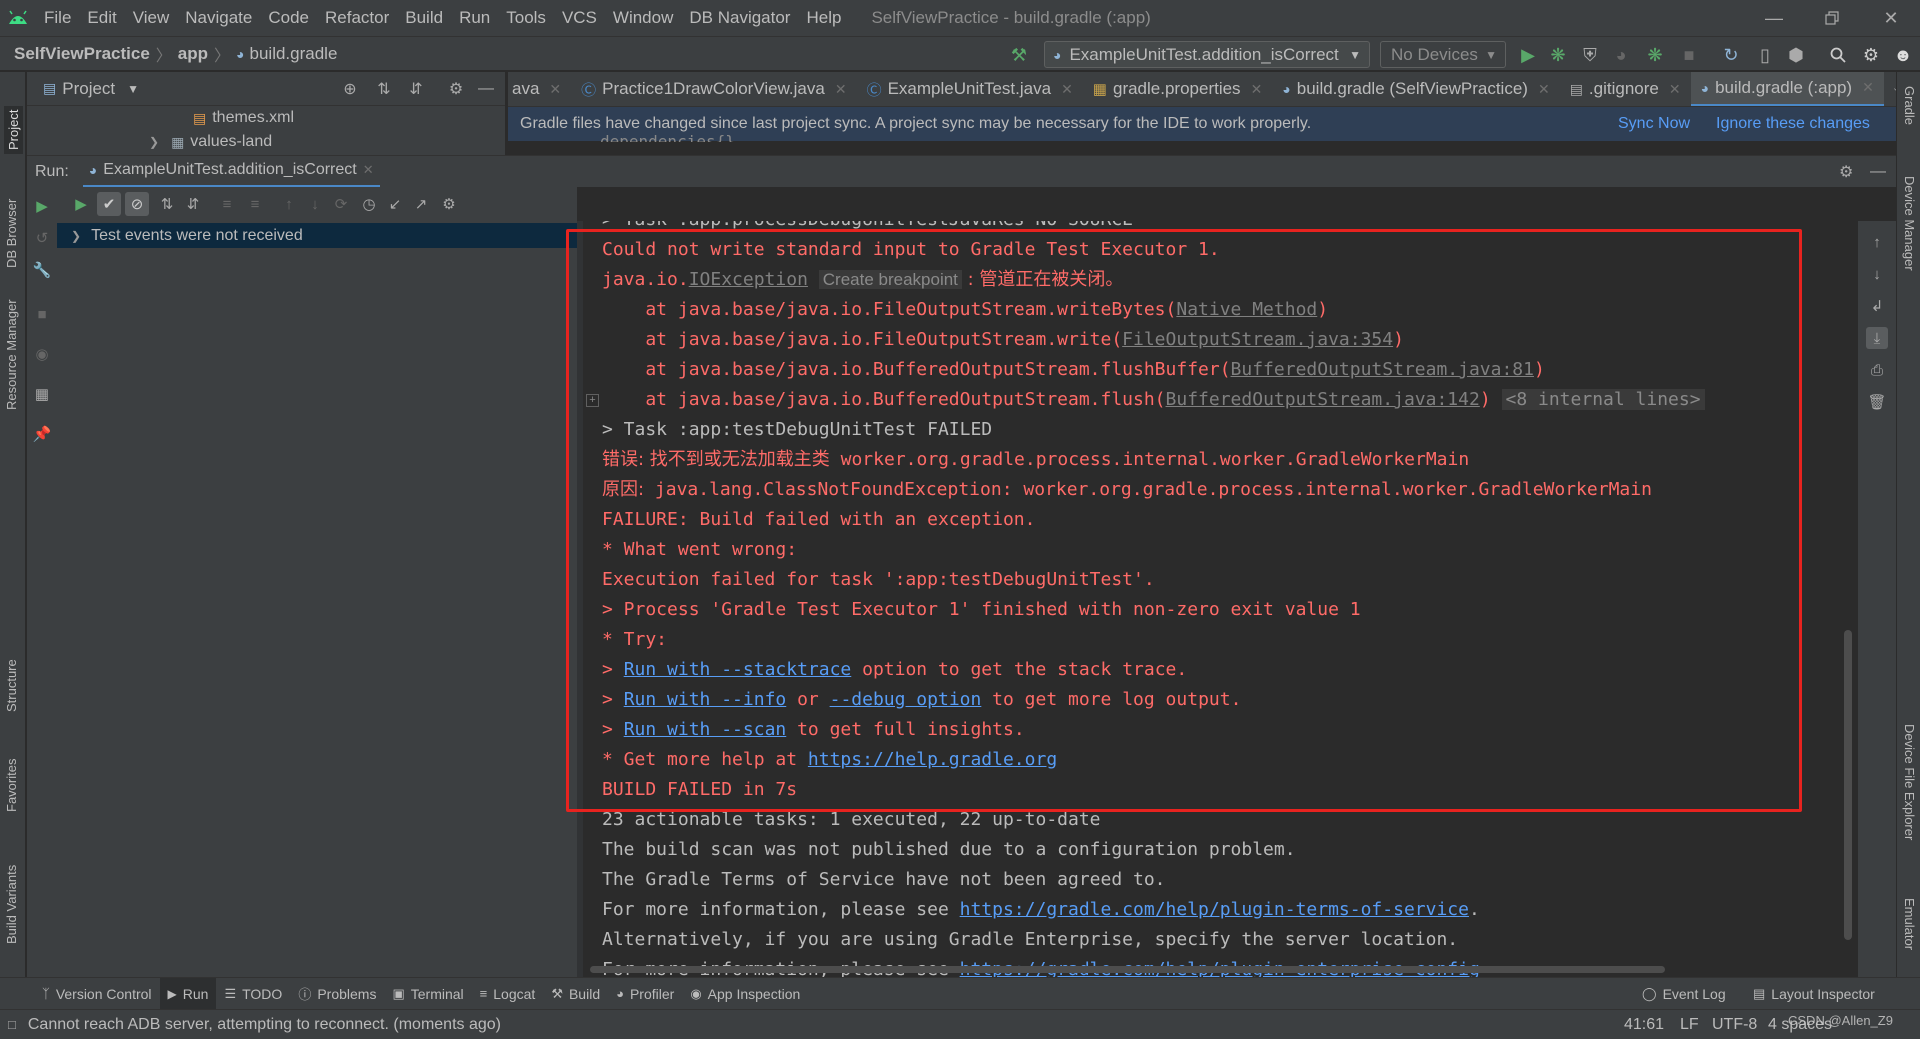  I want to click on make-project-hammer-icon: ⚒, so click(1019, 55).